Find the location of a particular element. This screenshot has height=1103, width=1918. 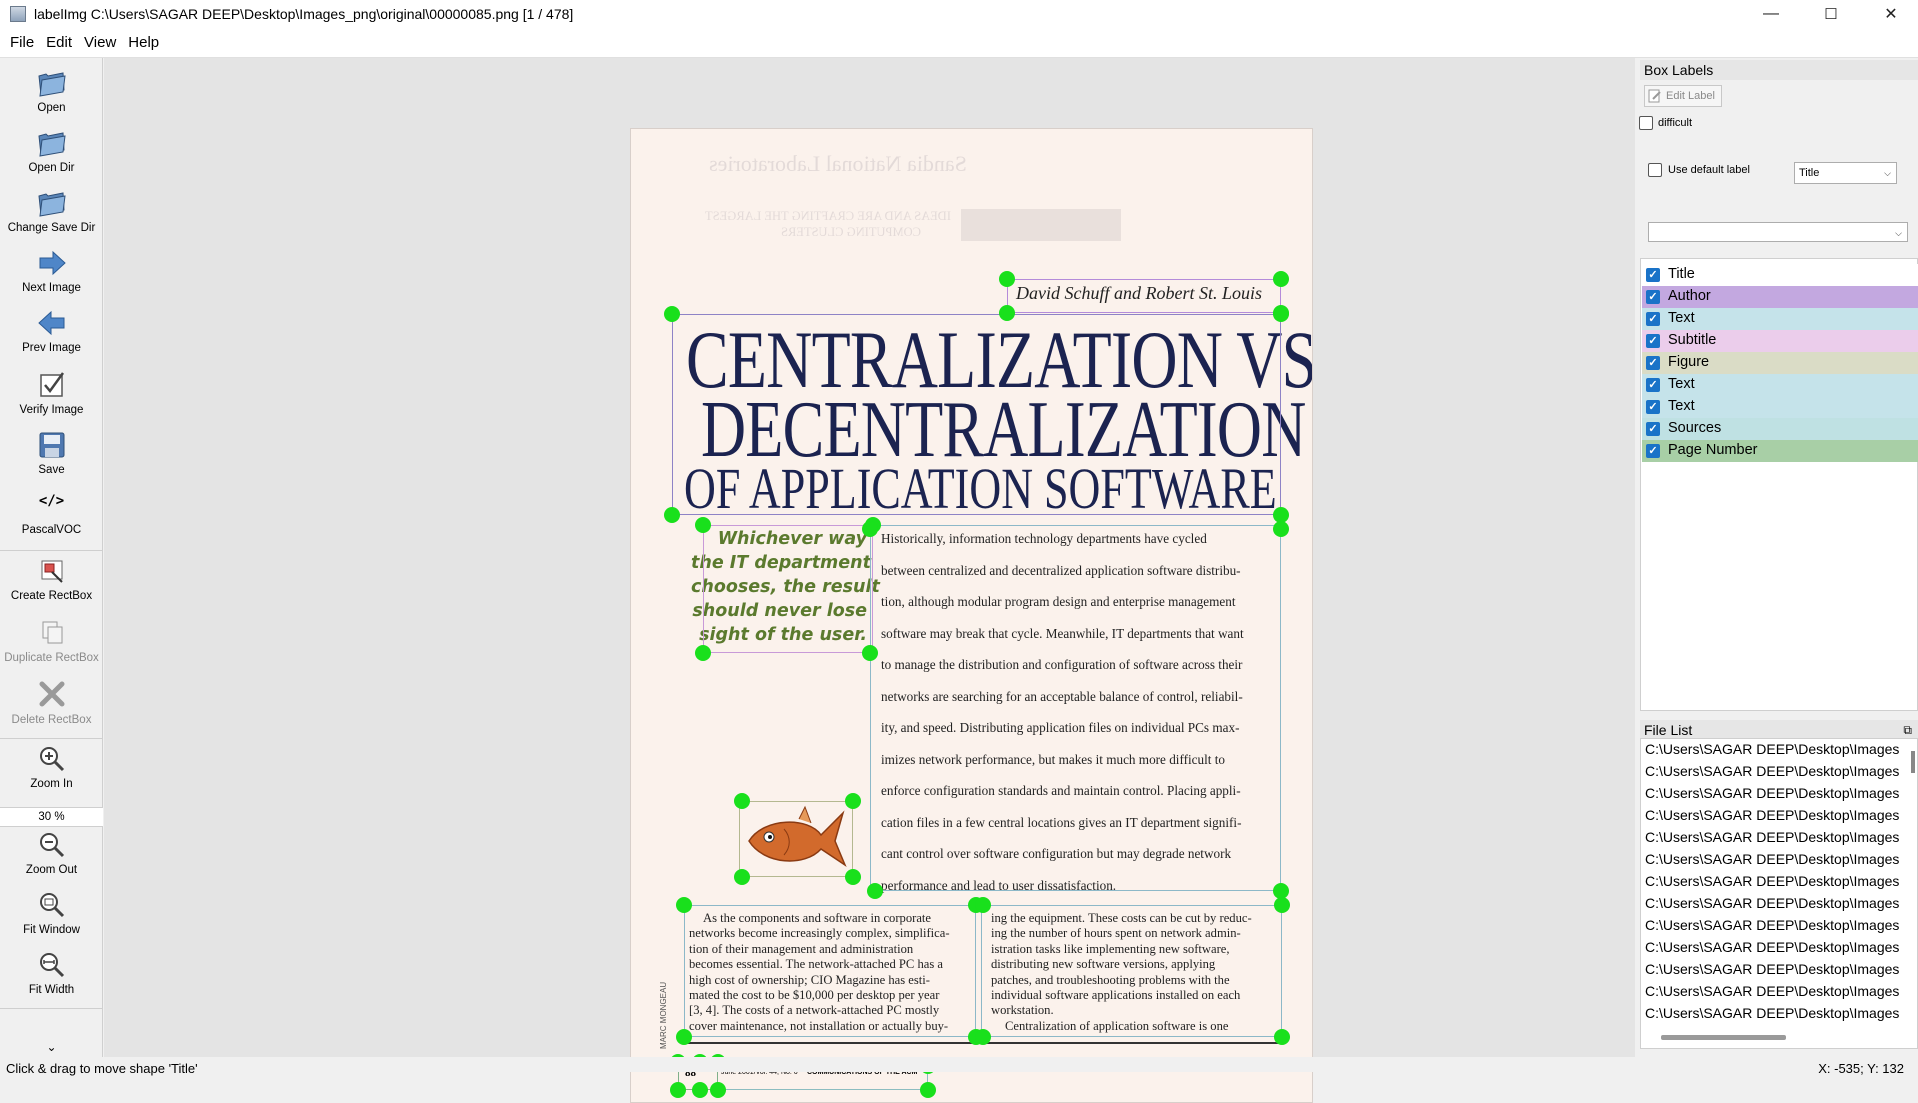

next-image-button: Next Image is located at coordinates (51, 271).